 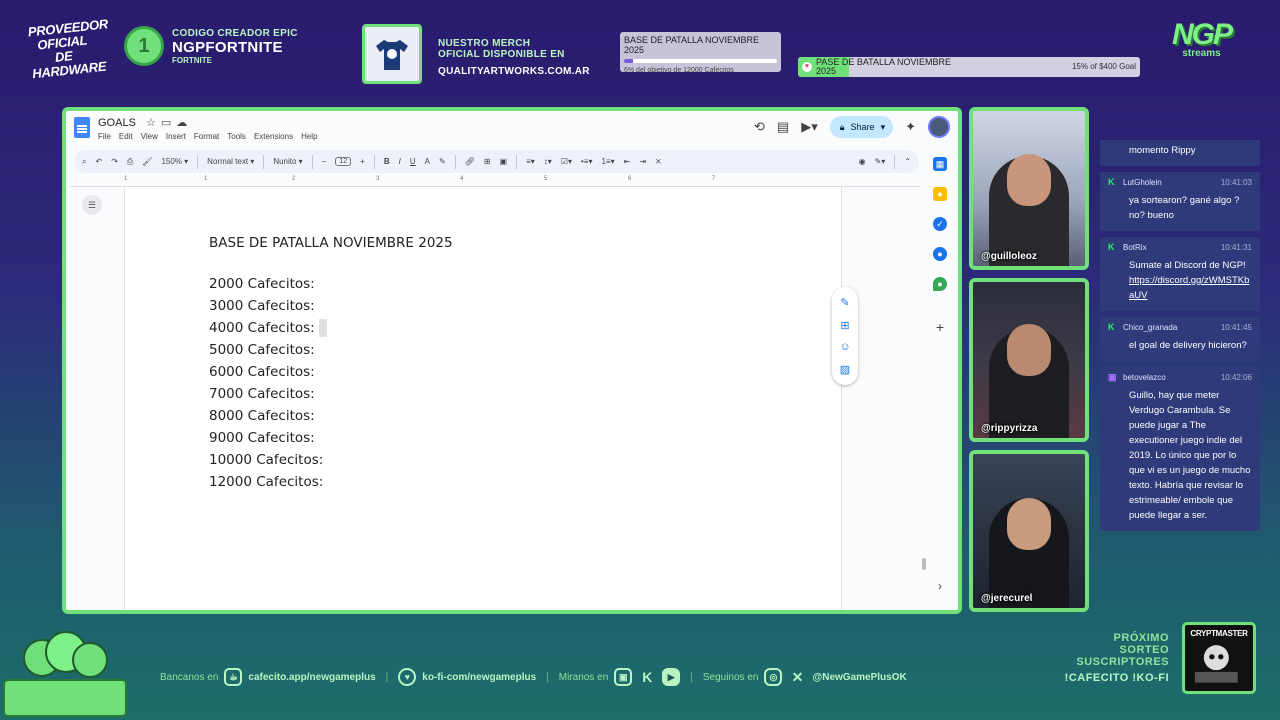 What do you see at coordinates (324, 161) in the screenshot?
I see `font-size-decrease: −` at bounding box center [324, 161].